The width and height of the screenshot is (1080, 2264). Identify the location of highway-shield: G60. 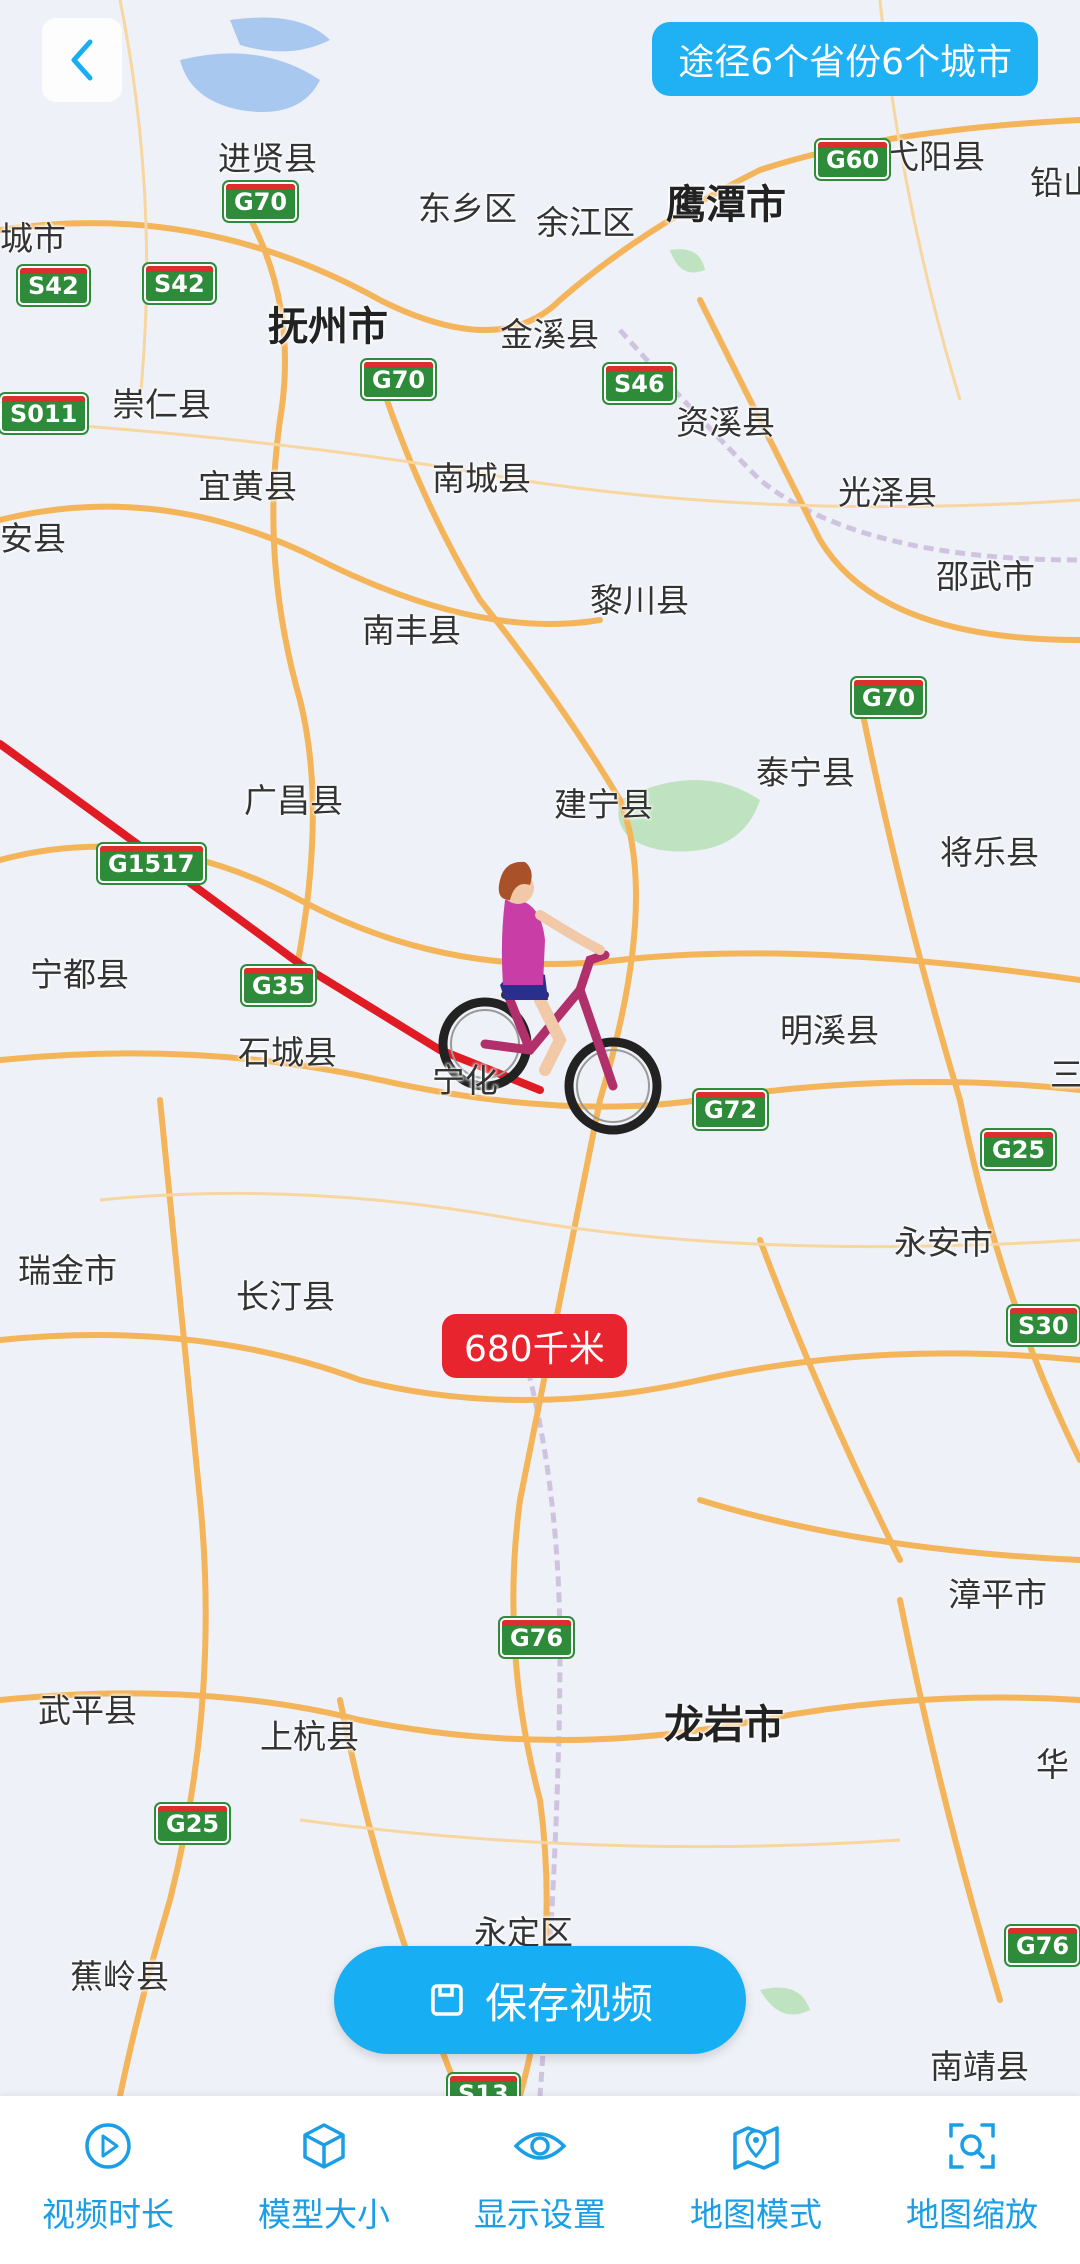
(853, 159).